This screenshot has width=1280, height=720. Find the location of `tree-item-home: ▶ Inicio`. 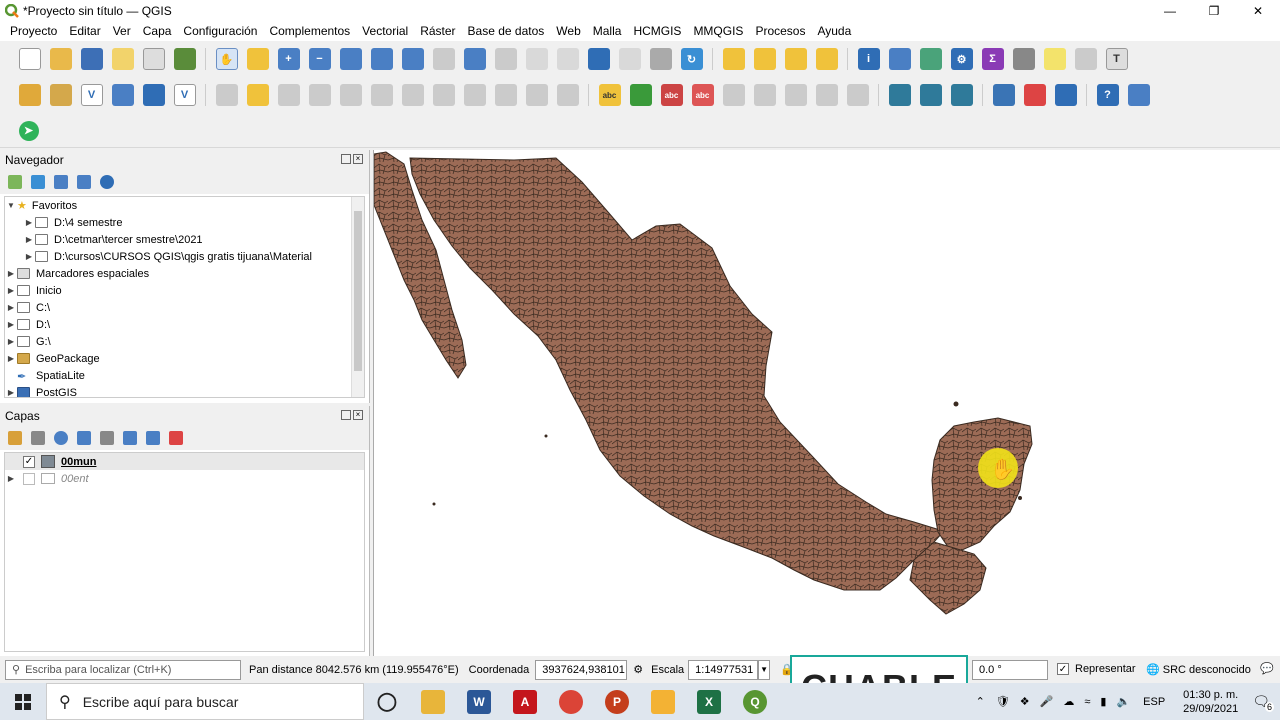

tree-item-home: ▶ Inicio is located at coordinates (184, 290).